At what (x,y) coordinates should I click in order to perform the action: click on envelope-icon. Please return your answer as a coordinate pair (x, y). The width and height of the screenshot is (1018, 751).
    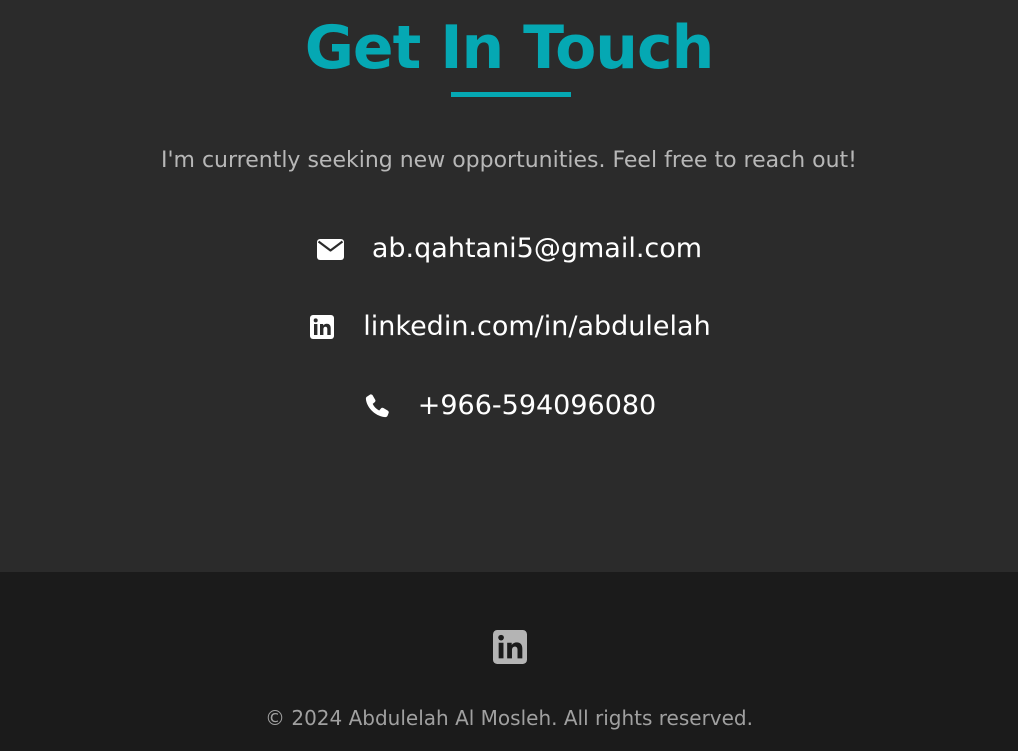
    Looking at the image, I should click on (331, 249).